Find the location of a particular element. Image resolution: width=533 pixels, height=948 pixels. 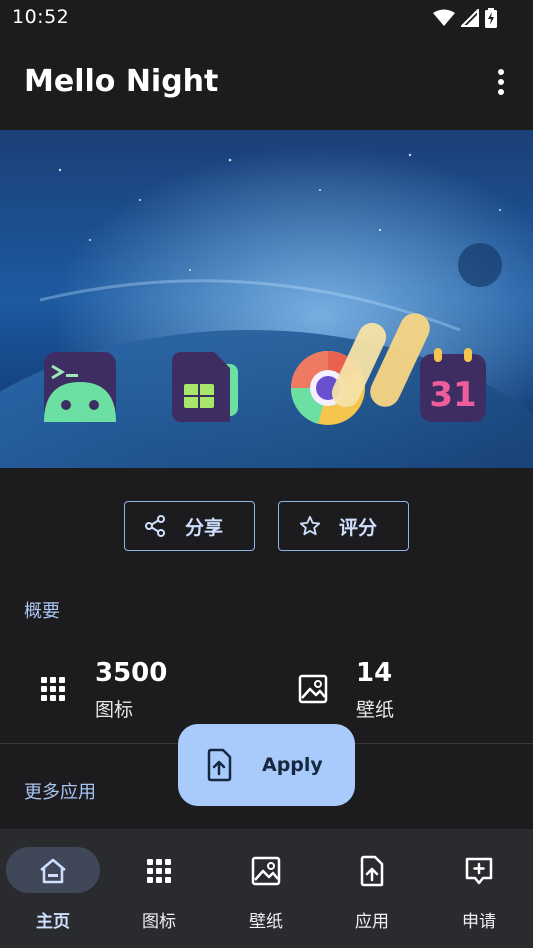

status-bar: 10:52 is located at coordinates (266, 18).